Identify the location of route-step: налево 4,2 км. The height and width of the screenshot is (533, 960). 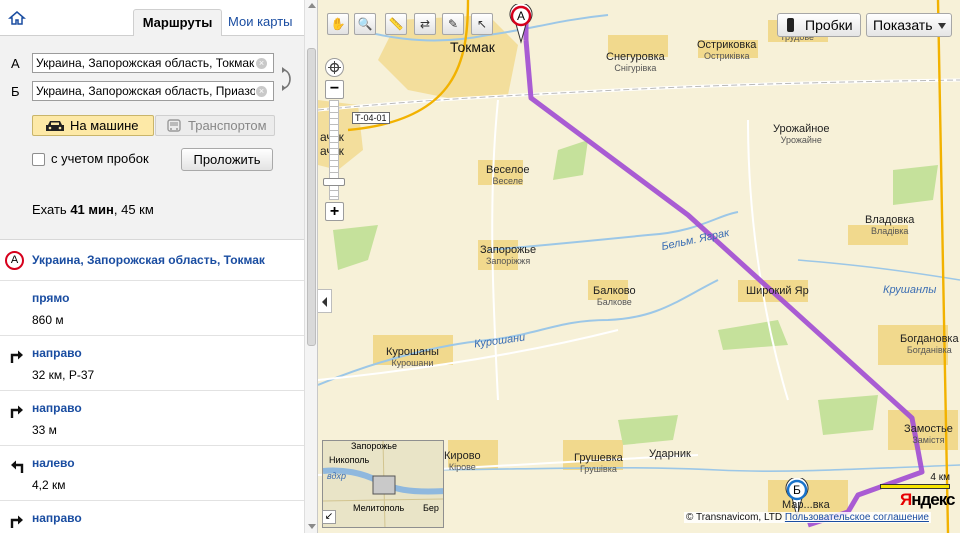
(152, 473).